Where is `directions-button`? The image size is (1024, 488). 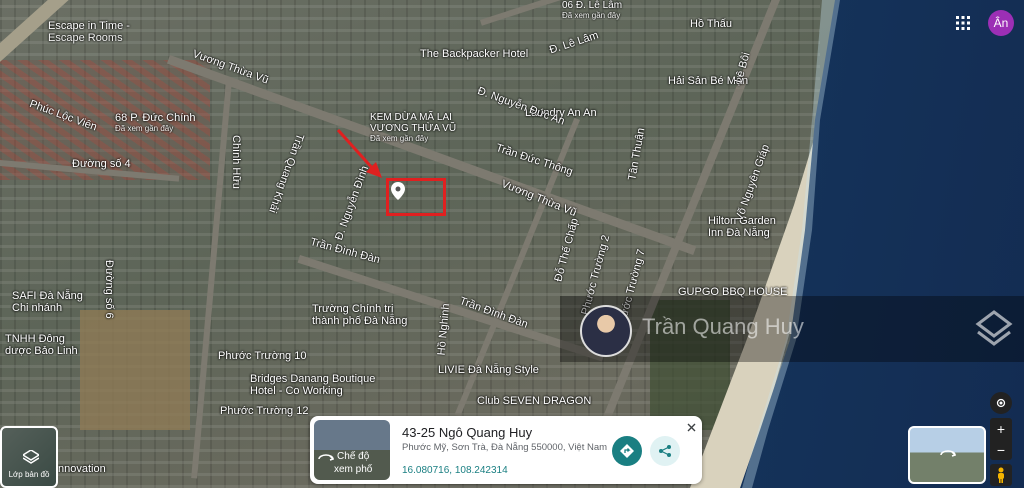 directions-button is located at coordinates (627, 451).